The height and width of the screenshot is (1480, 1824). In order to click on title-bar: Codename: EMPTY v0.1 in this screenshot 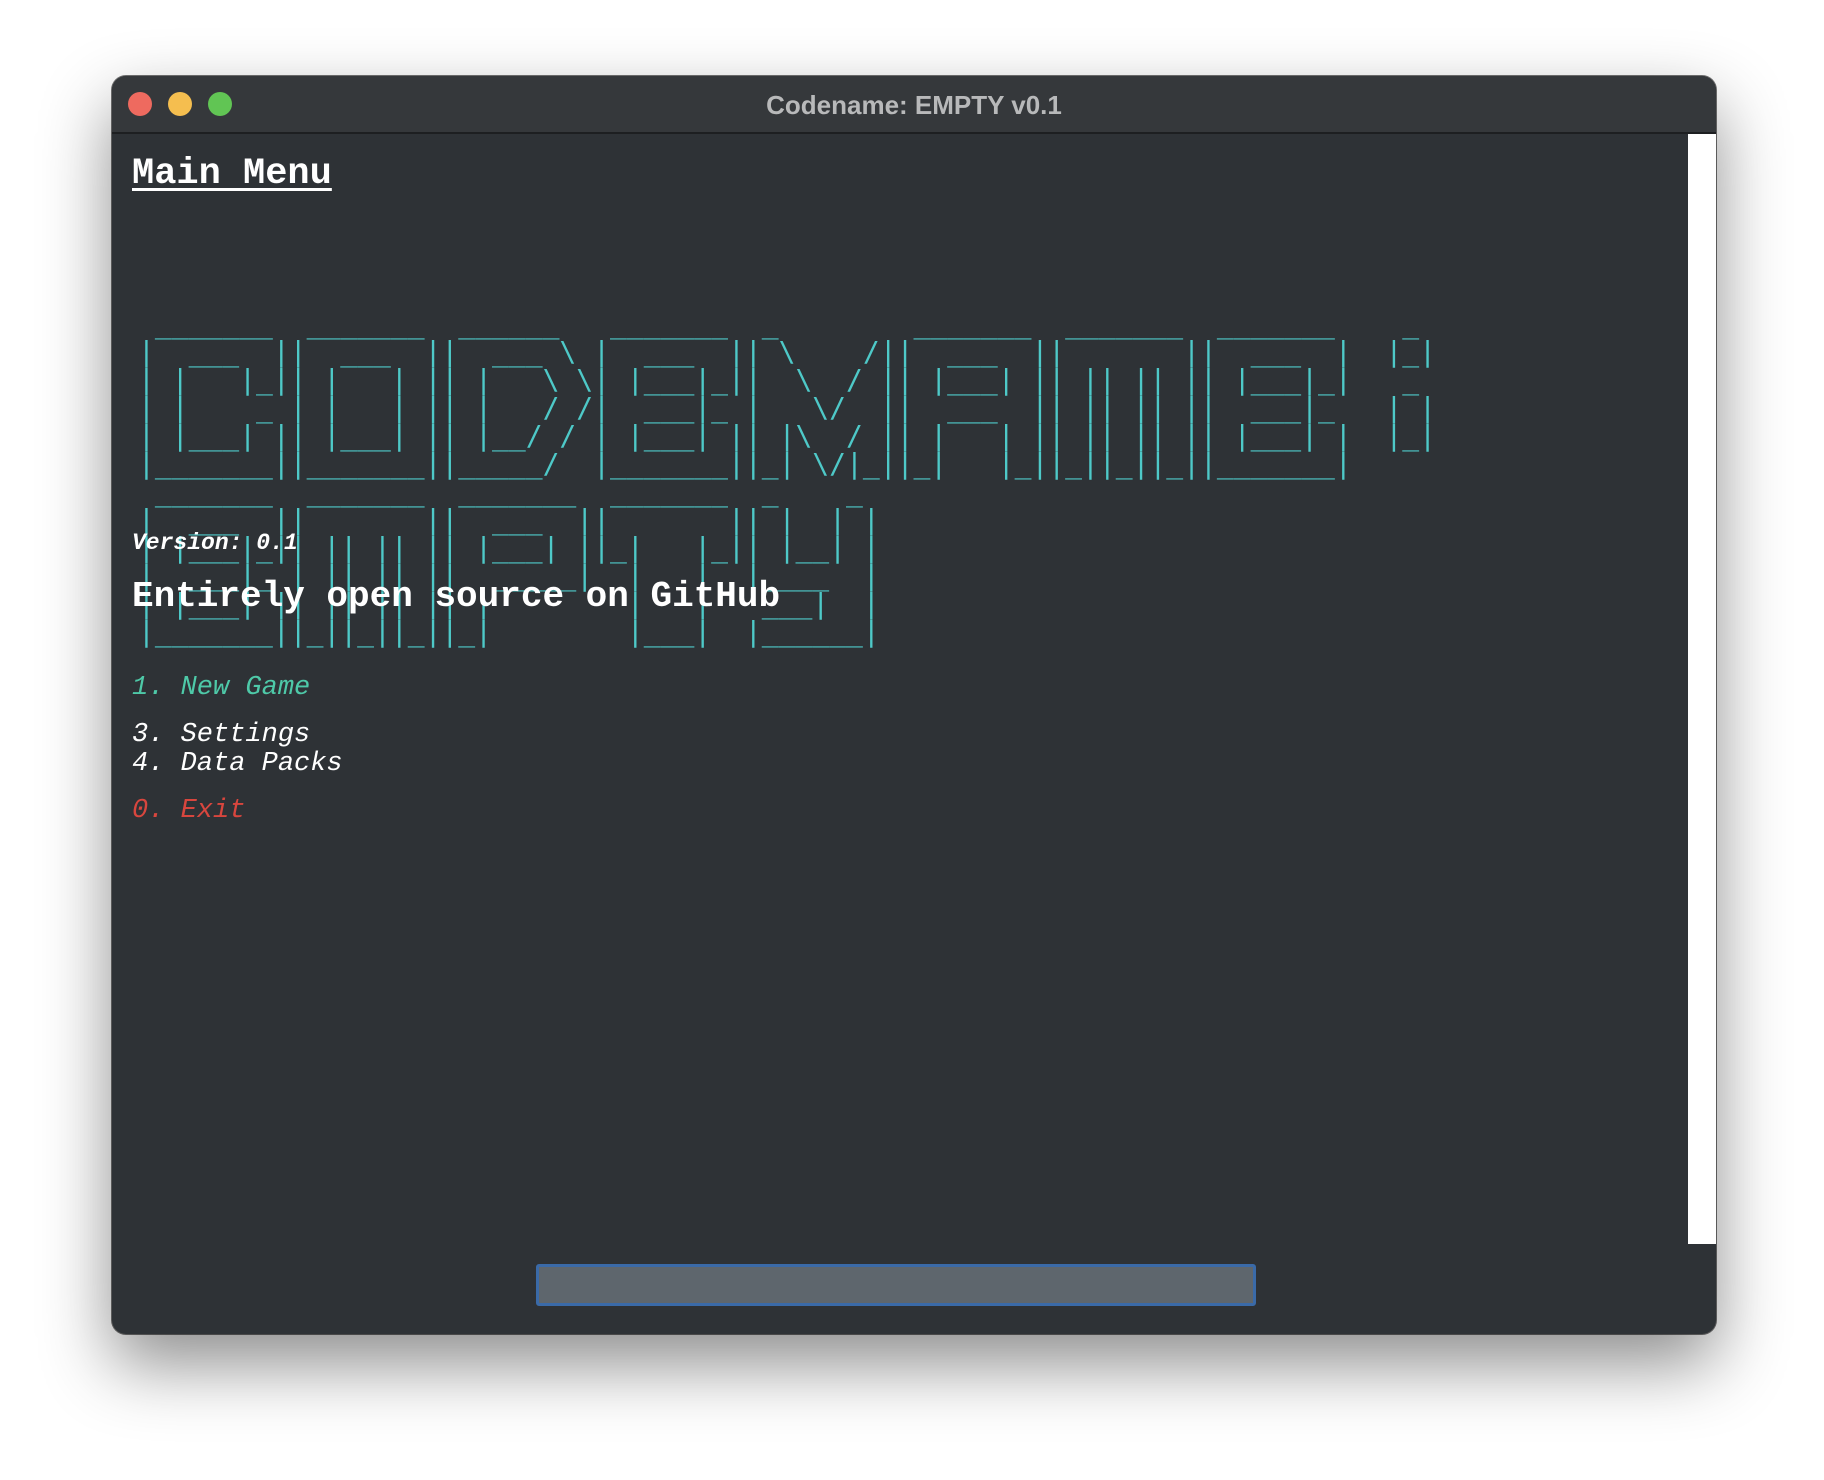, I will do `click(914, 105)`.